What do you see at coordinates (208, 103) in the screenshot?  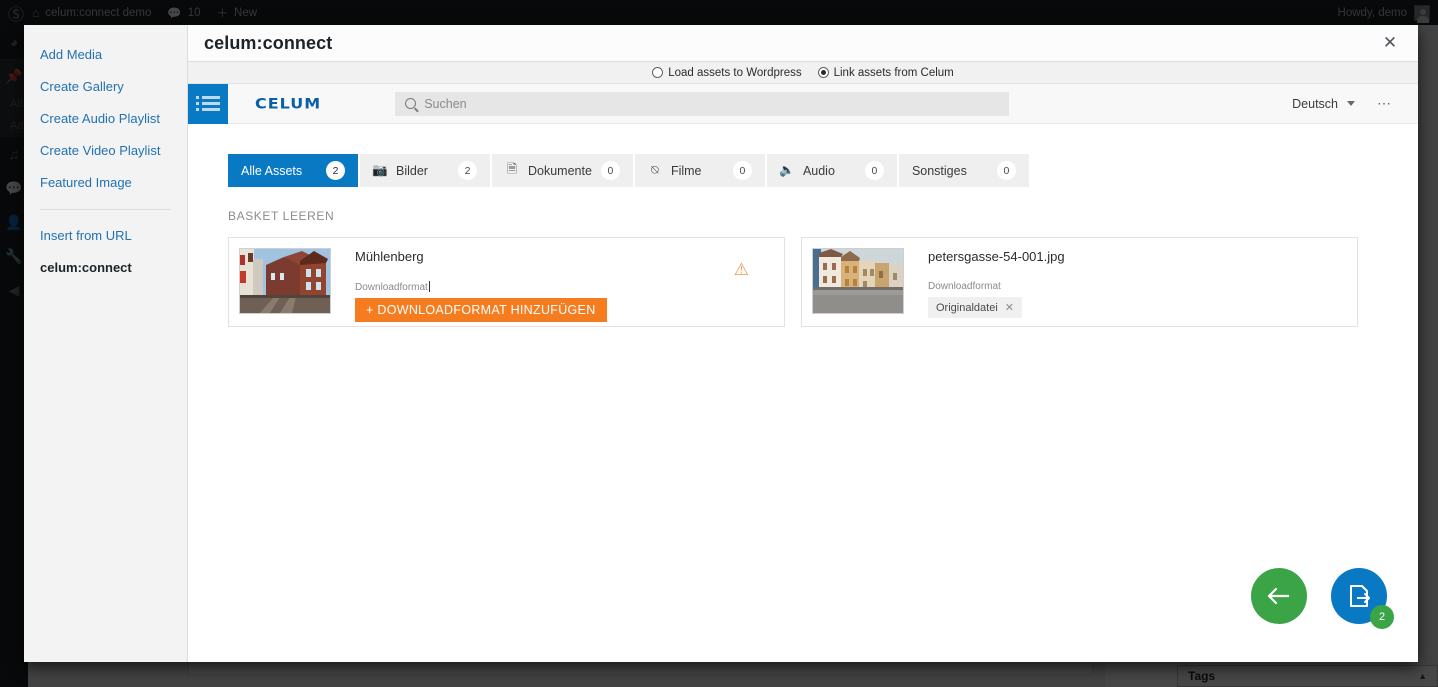 I see `hamburger-list-icon` at bounding box center [208, 103].